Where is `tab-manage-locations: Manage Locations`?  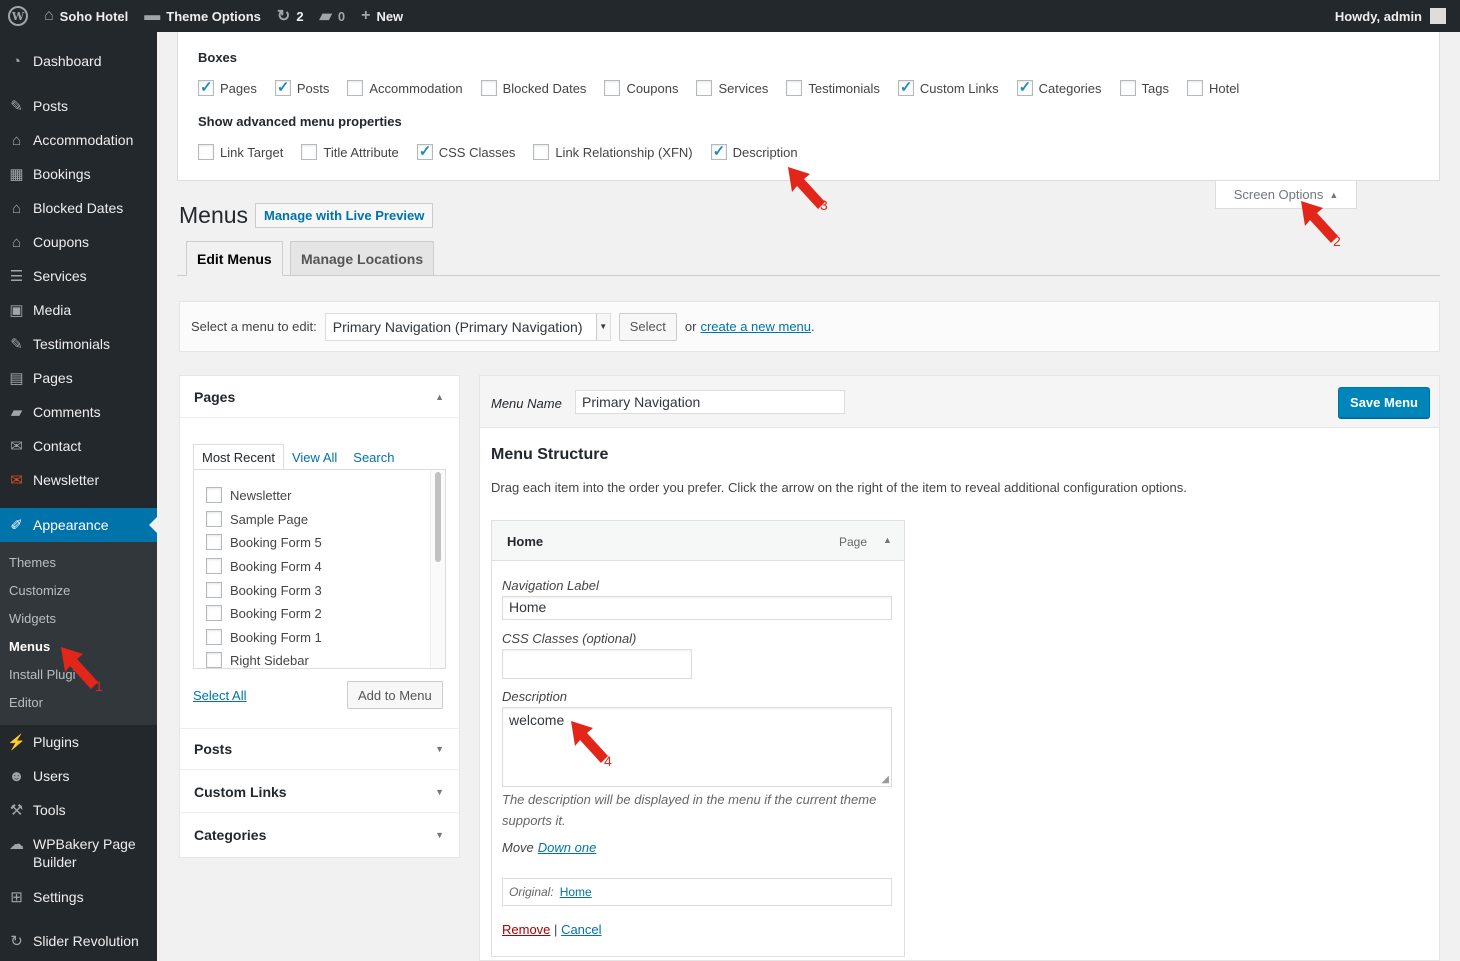
tab-manage-locations: Manage Locations is located at coordinates (362, 258).